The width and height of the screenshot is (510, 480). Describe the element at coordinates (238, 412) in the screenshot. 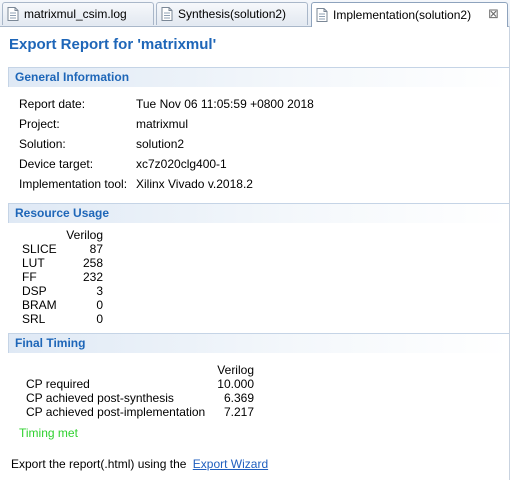

I see `timing-value-cp-post-implementation: 7.217` at that location.